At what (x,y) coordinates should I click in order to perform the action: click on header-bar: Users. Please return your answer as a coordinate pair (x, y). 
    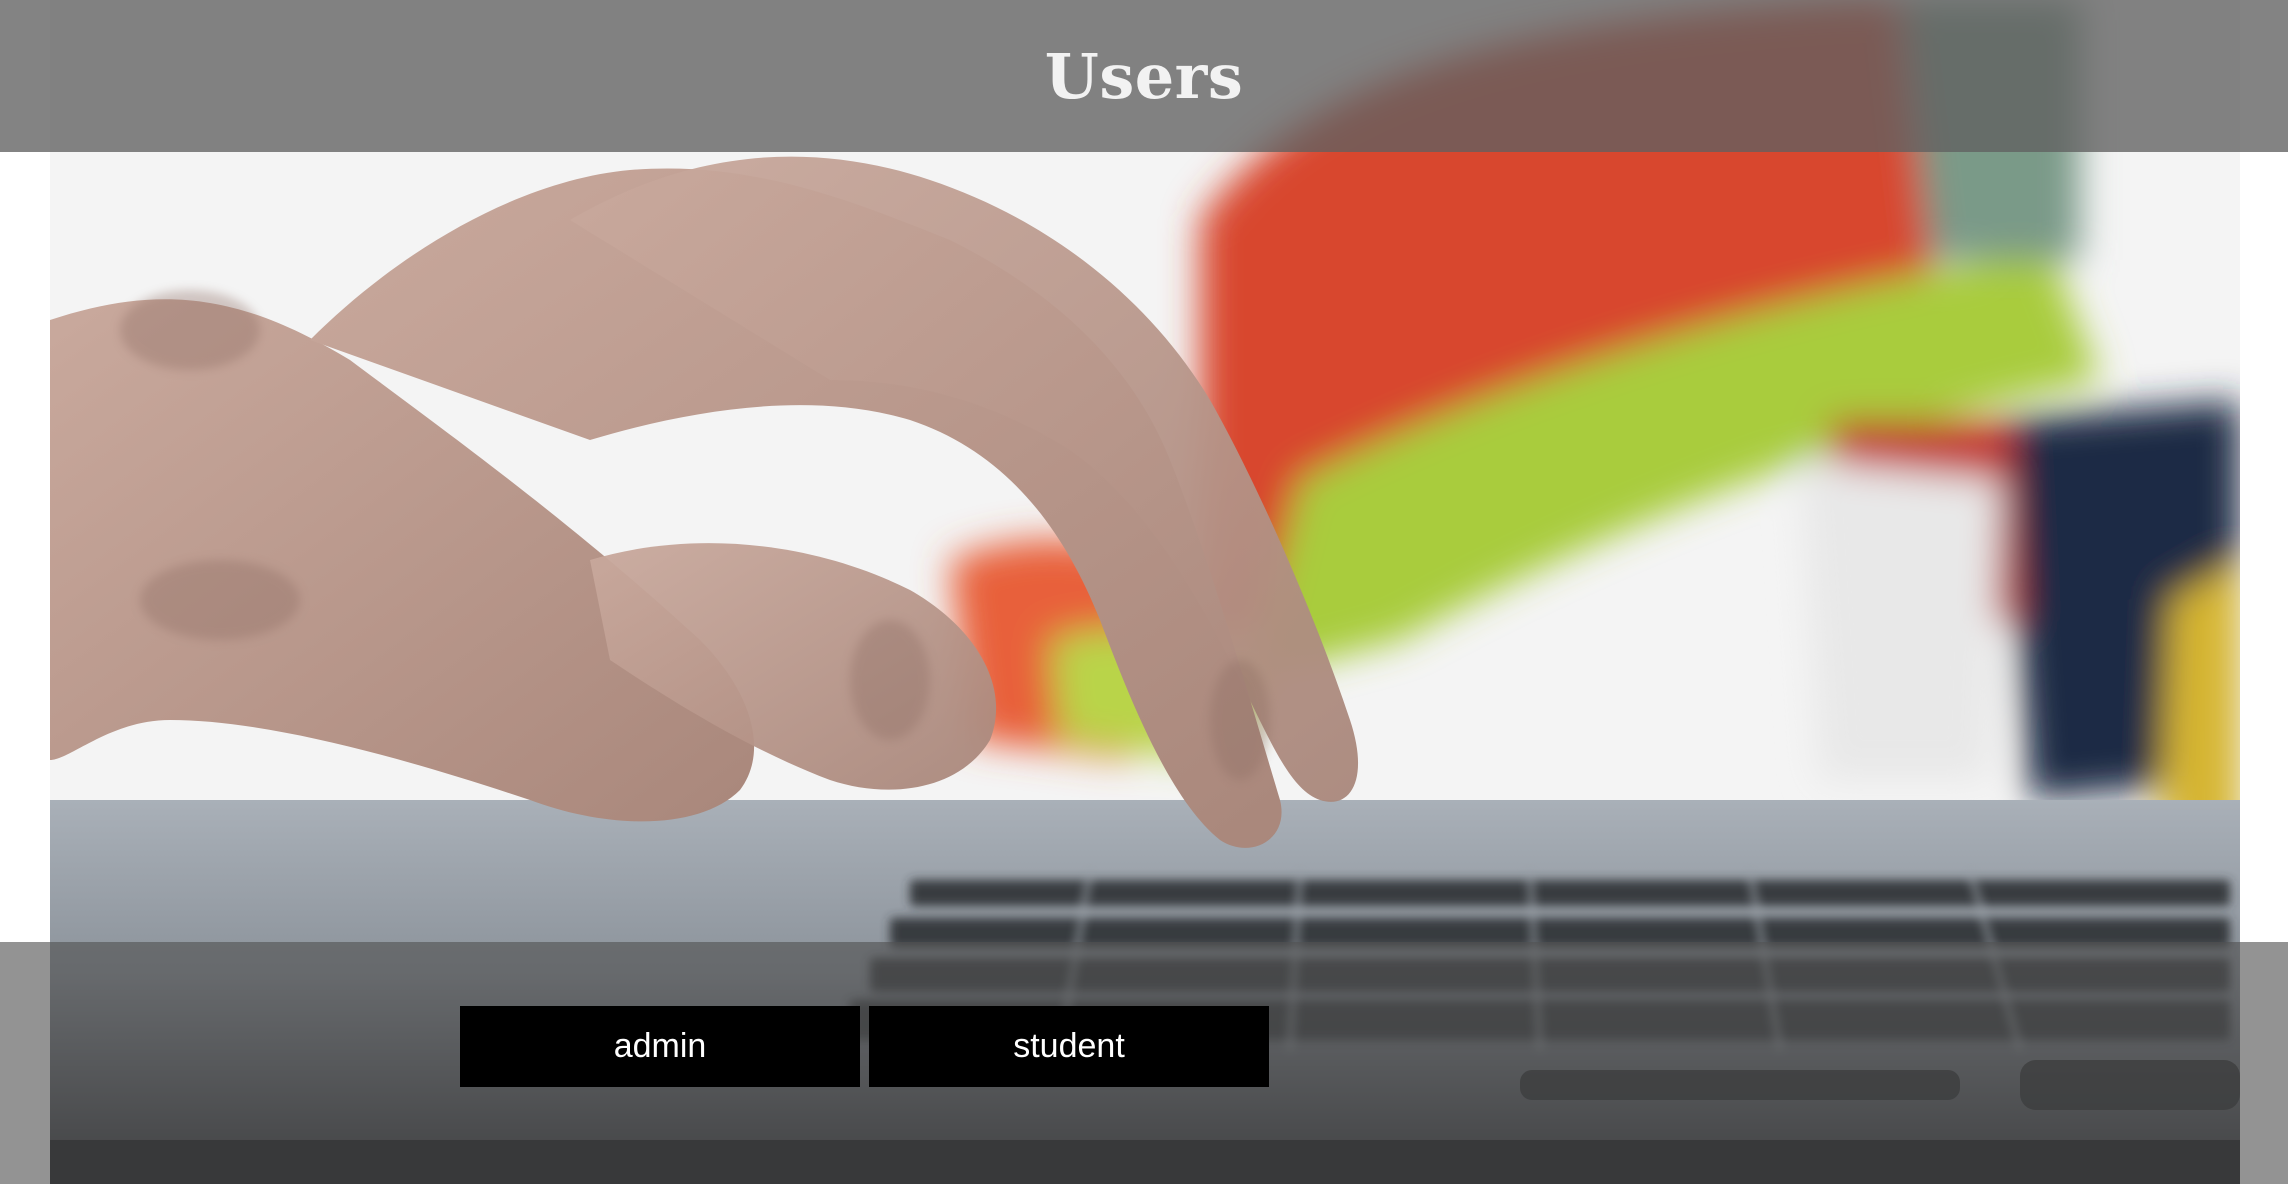
    Looking at the image, I should click on (1144, 76).